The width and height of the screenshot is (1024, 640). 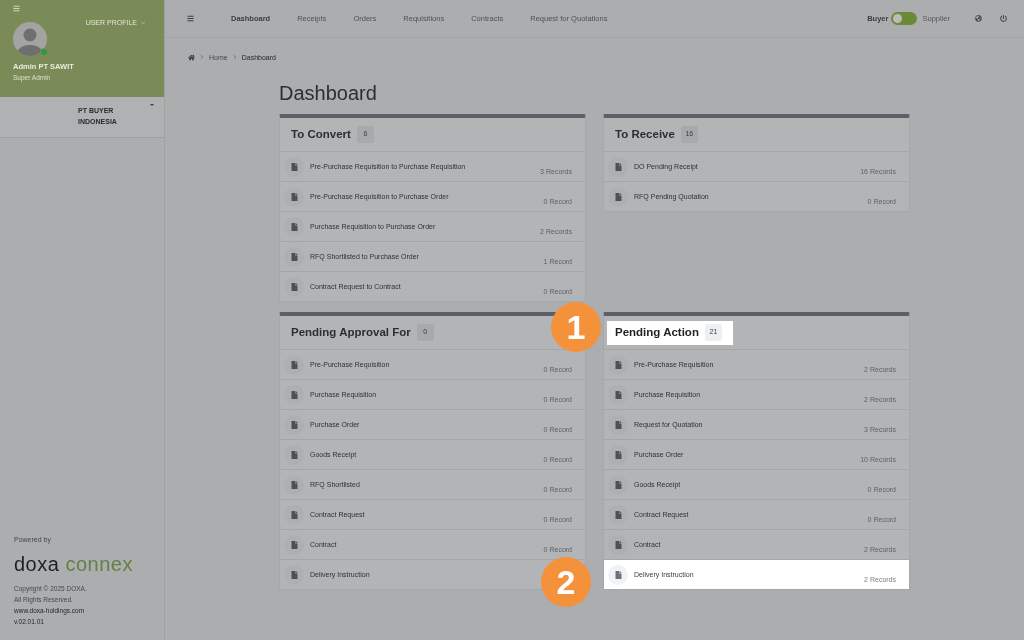 I want to click on power-icon, so click(x=1003, y=18).